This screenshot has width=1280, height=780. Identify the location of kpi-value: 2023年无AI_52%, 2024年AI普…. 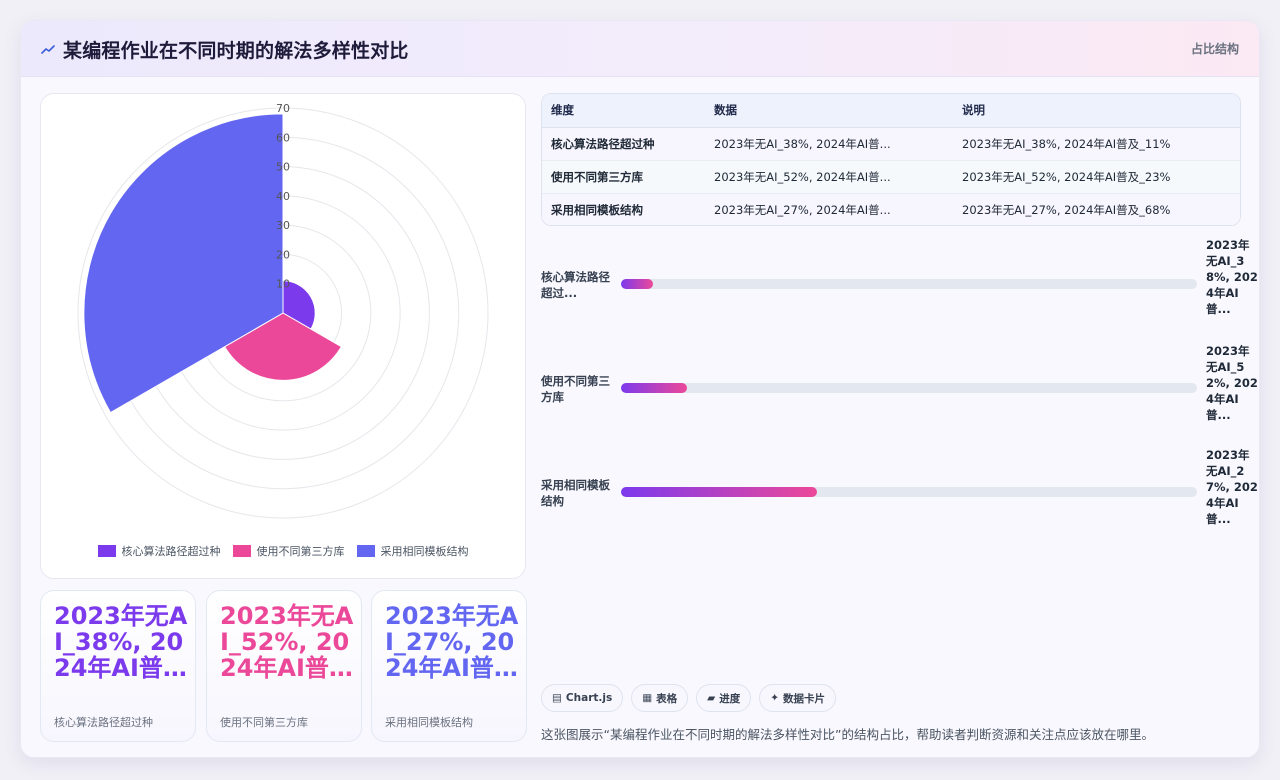
(287, 642).